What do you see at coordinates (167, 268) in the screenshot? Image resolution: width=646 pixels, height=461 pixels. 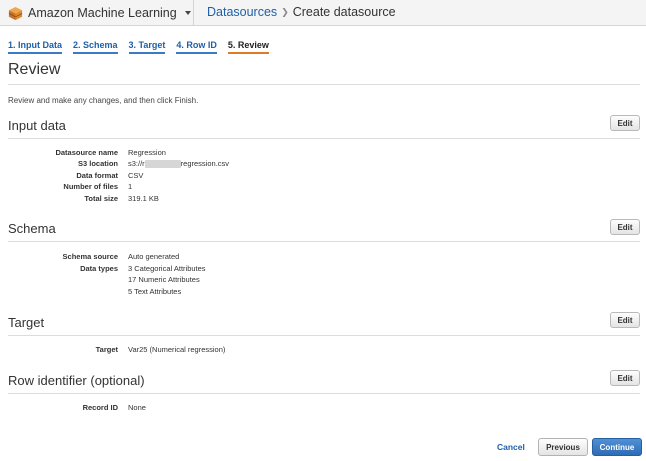 I see `detail-value: 3 Categorical Attributes` at bounding box center [167, 268].